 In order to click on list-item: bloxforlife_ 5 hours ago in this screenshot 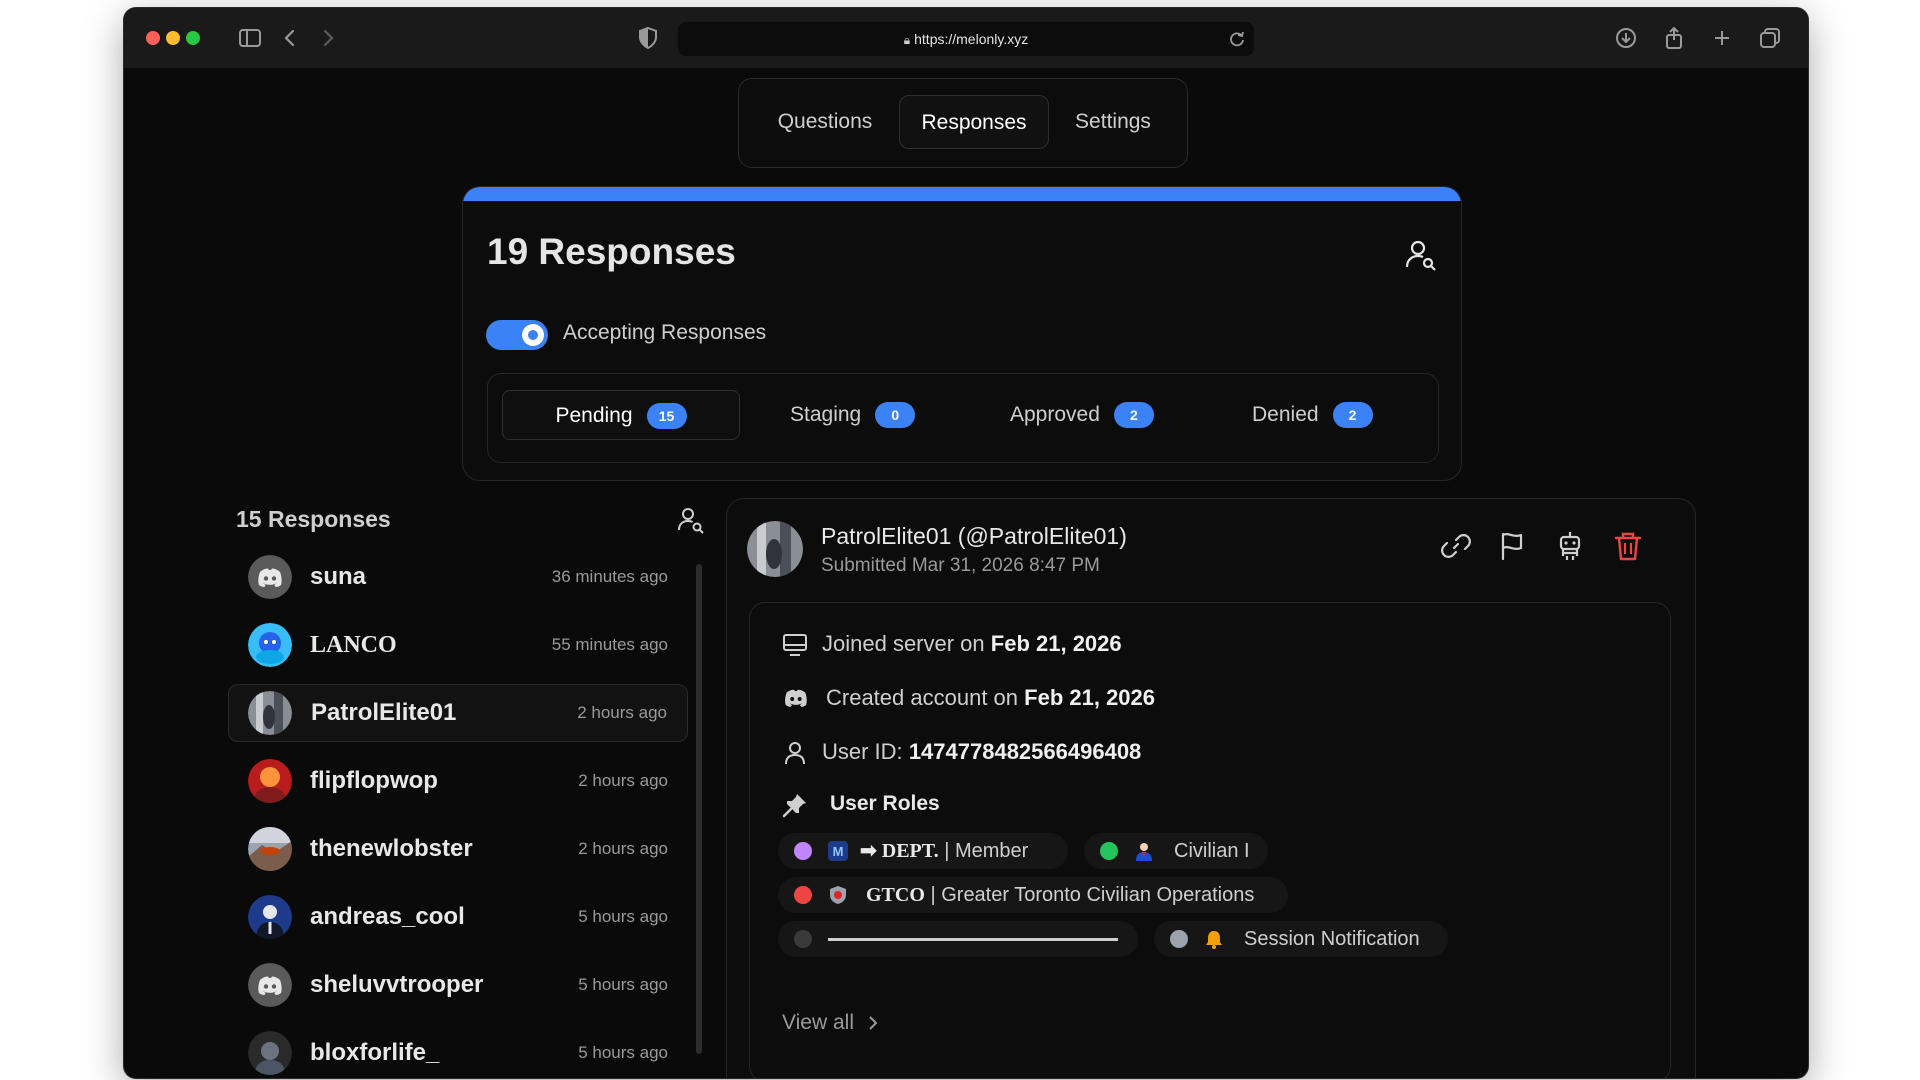, I will do `click(458, 1051)`.